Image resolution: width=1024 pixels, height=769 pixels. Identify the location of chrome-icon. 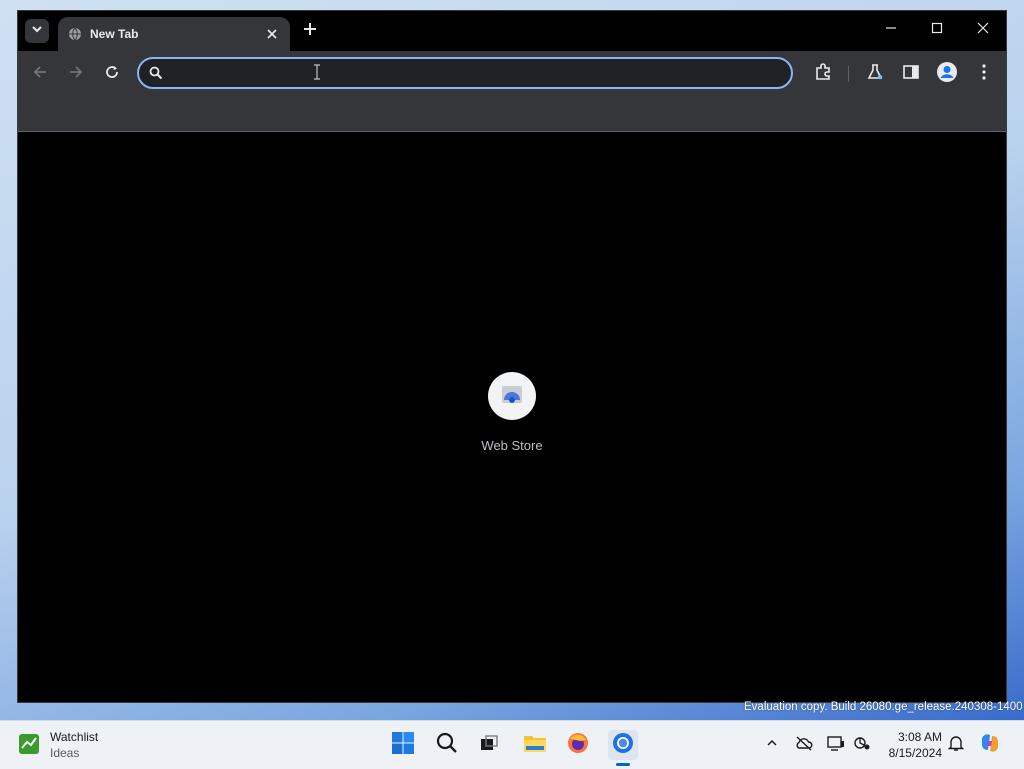
(623, 745).